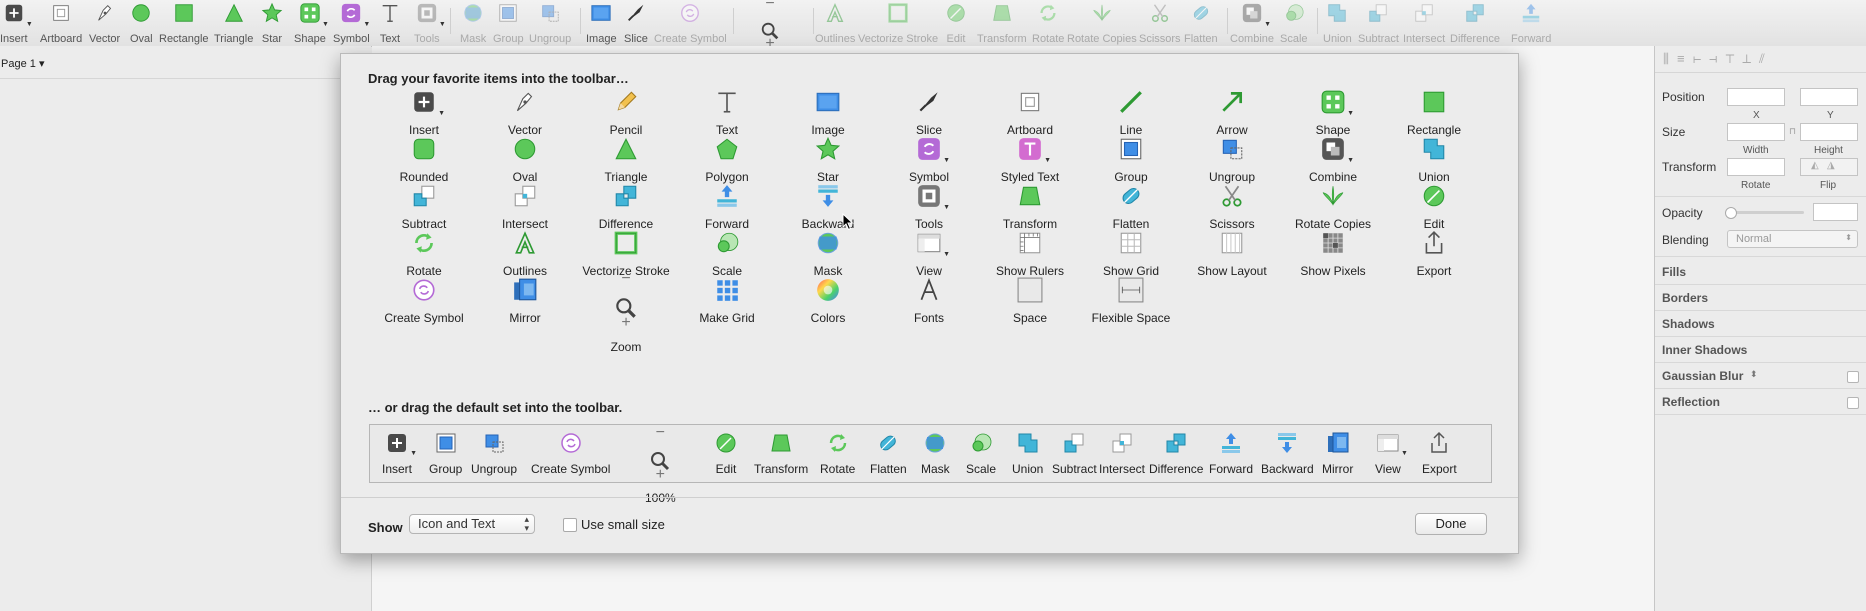  I want to click on lock-icon: ⊓, so click(1792, 131).